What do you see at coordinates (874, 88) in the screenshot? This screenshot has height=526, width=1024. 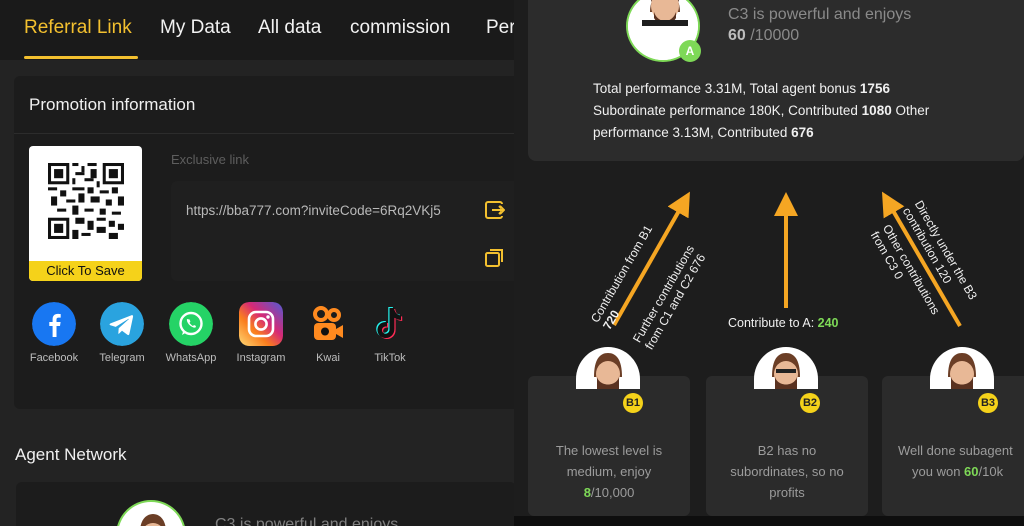 I see `perf-total-bonus: 1756` at bounding box center [874, 88].